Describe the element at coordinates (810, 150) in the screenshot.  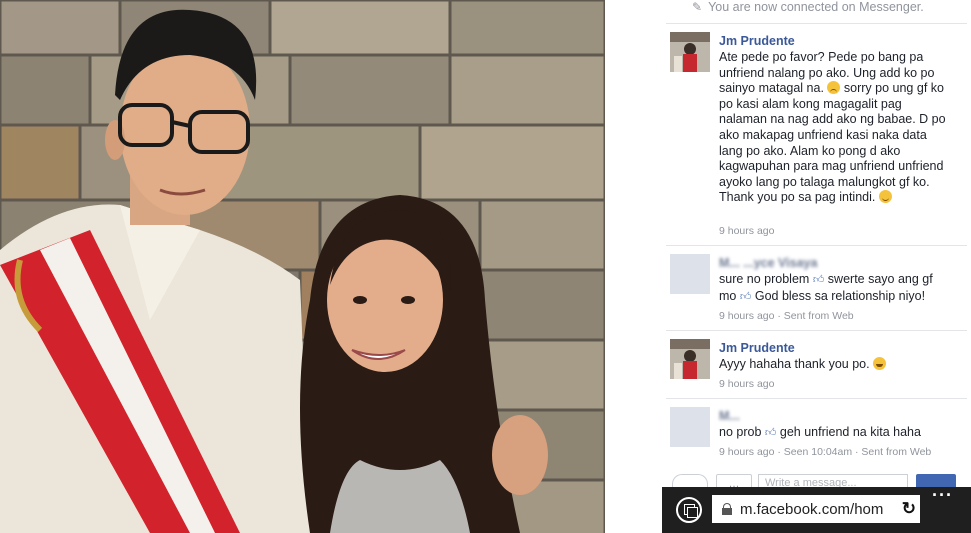
I see `message-line: lang po ako. Alam ko pong d ako` at that location.